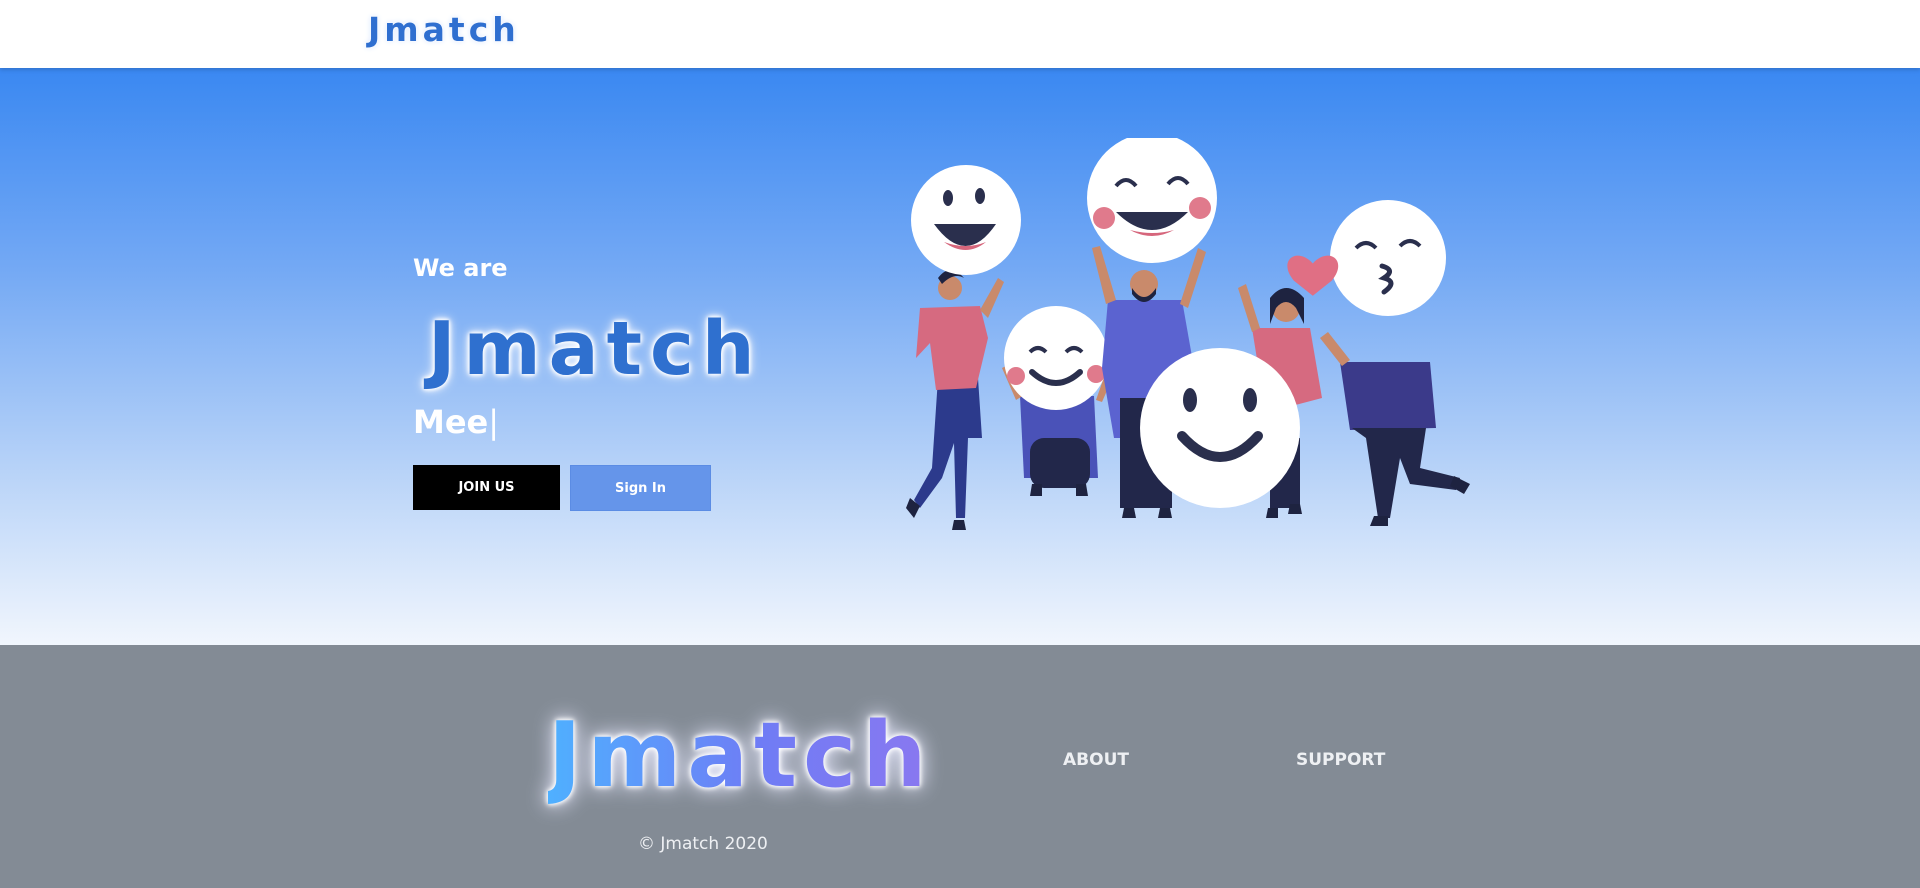 This screenshot has width=1920, height=888. Describe the element at coordinates (955, 400) in the screenshot. I see `person-left` at that location.